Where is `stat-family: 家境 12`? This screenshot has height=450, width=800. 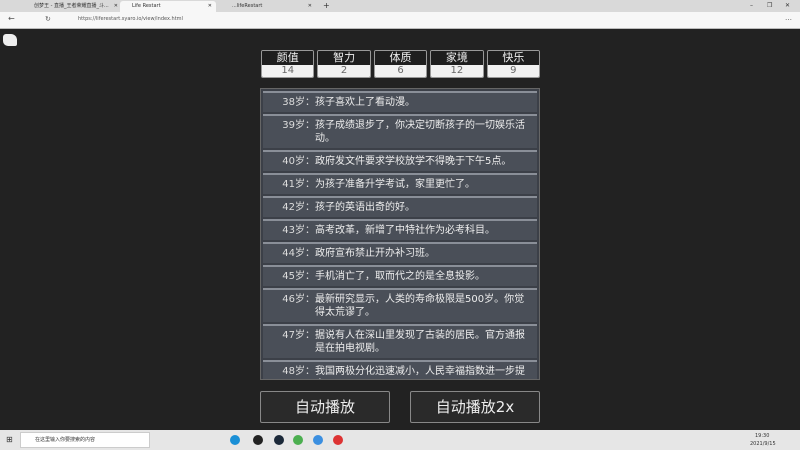 stat-family: 家境 12 is located at coordinates (457, 64).